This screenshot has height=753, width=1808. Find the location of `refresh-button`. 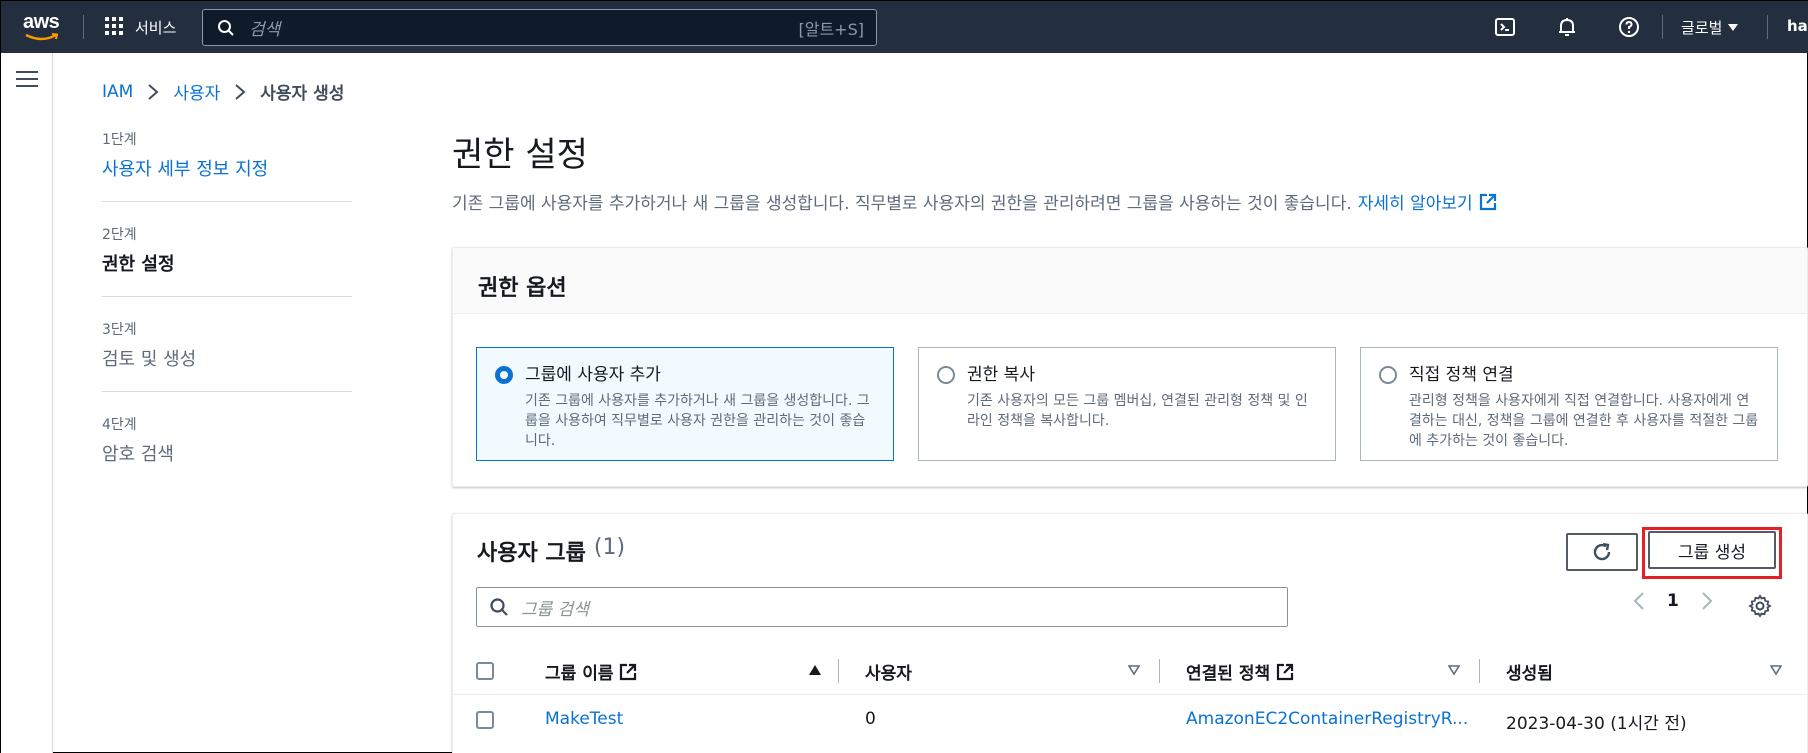

refresh-button is located at coordinates (1602, 552).